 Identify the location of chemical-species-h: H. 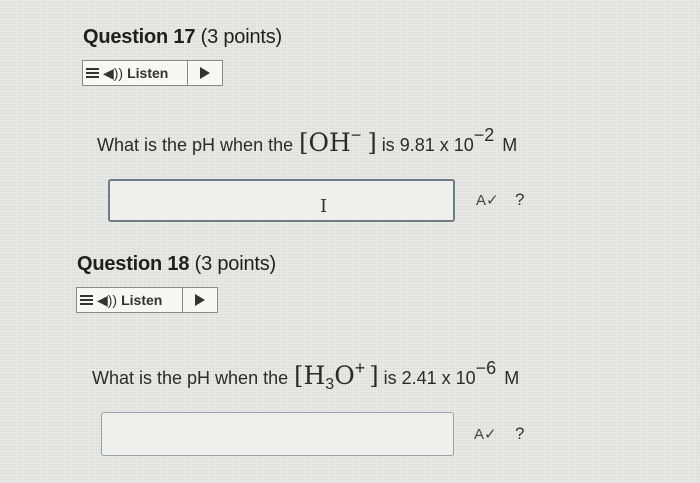
(314, 375).